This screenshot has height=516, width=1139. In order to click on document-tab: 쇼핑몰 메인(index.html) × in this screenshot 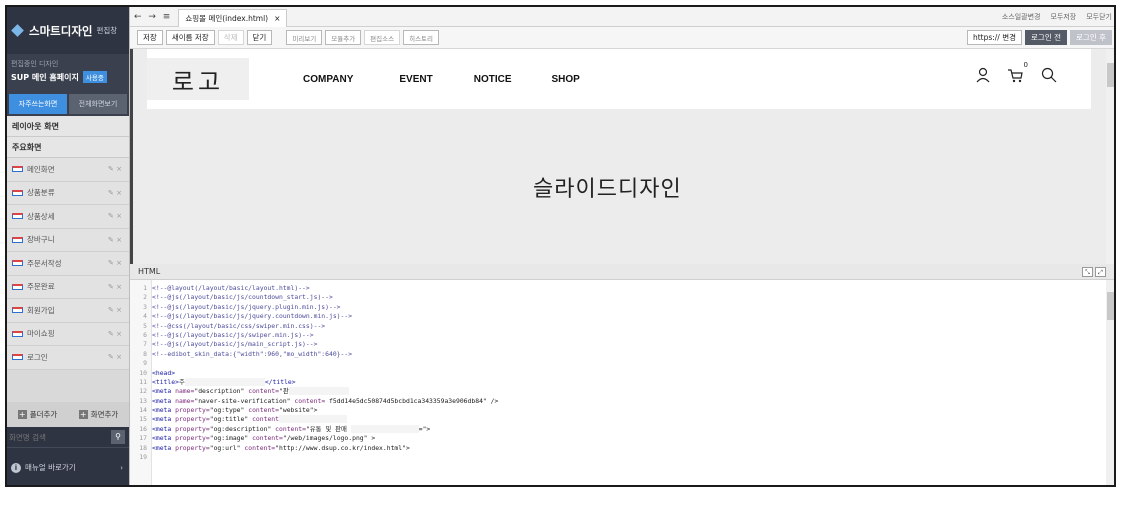, I will do `click(233, 17)`.